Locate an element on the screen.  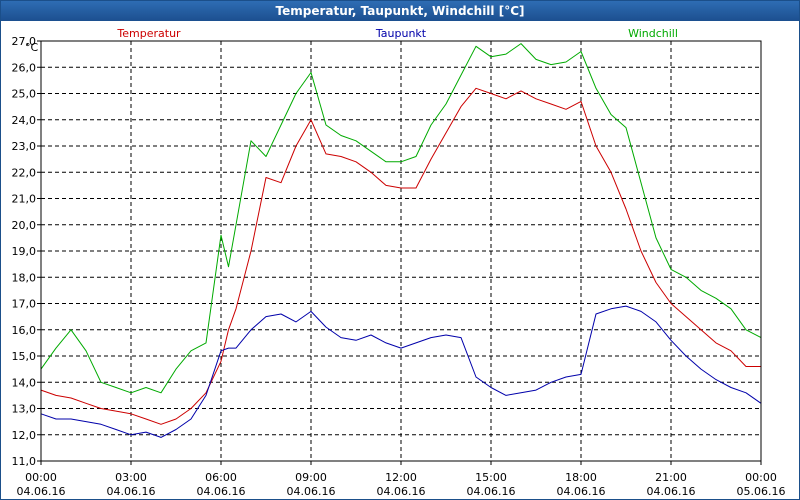
y-tick-label: 12,0 is located at coordinates (24, 435).